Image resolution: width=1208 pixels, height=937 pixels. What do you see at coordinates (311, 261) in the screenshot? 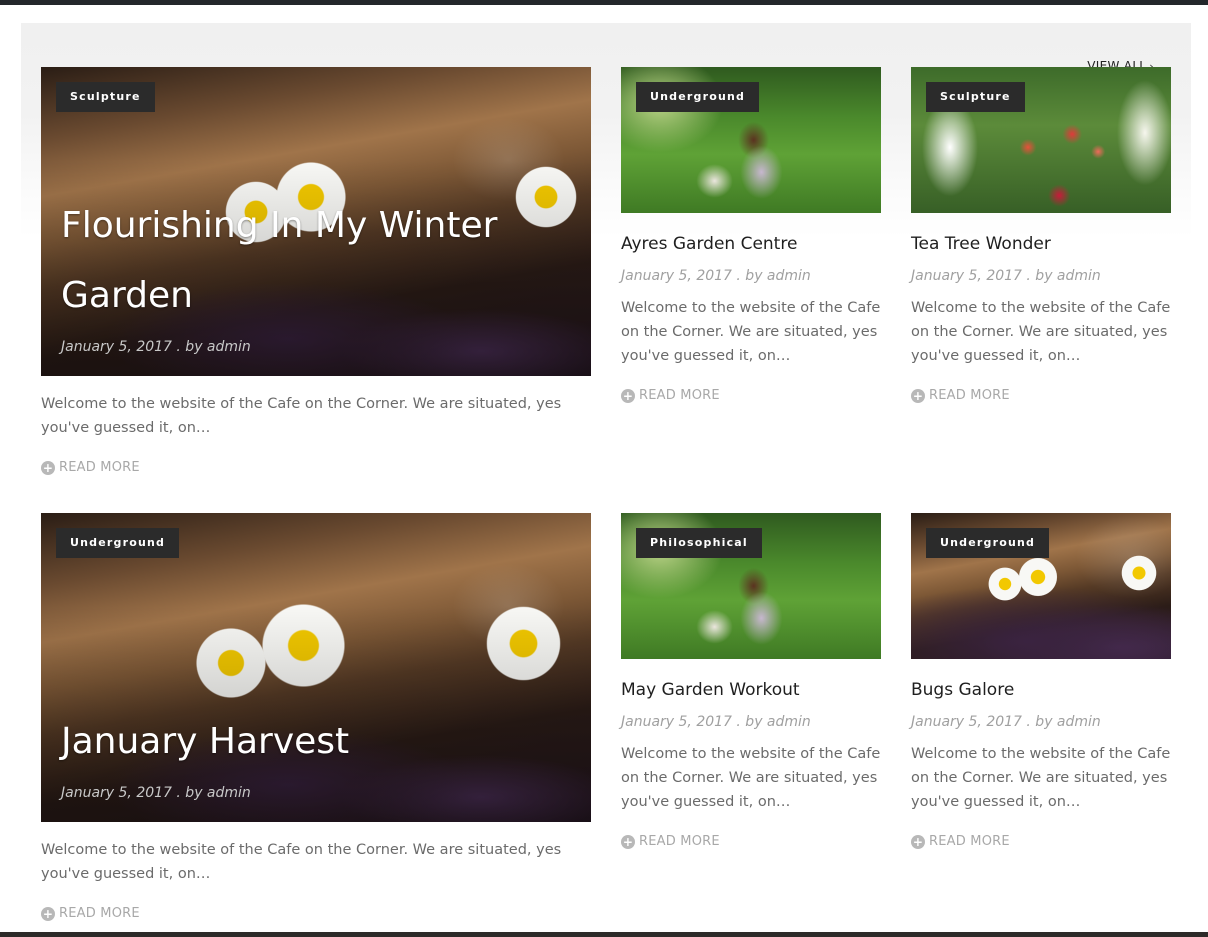
I see `post-title: Flourishing In My Winter Garden` at bounding box center [311, 261].